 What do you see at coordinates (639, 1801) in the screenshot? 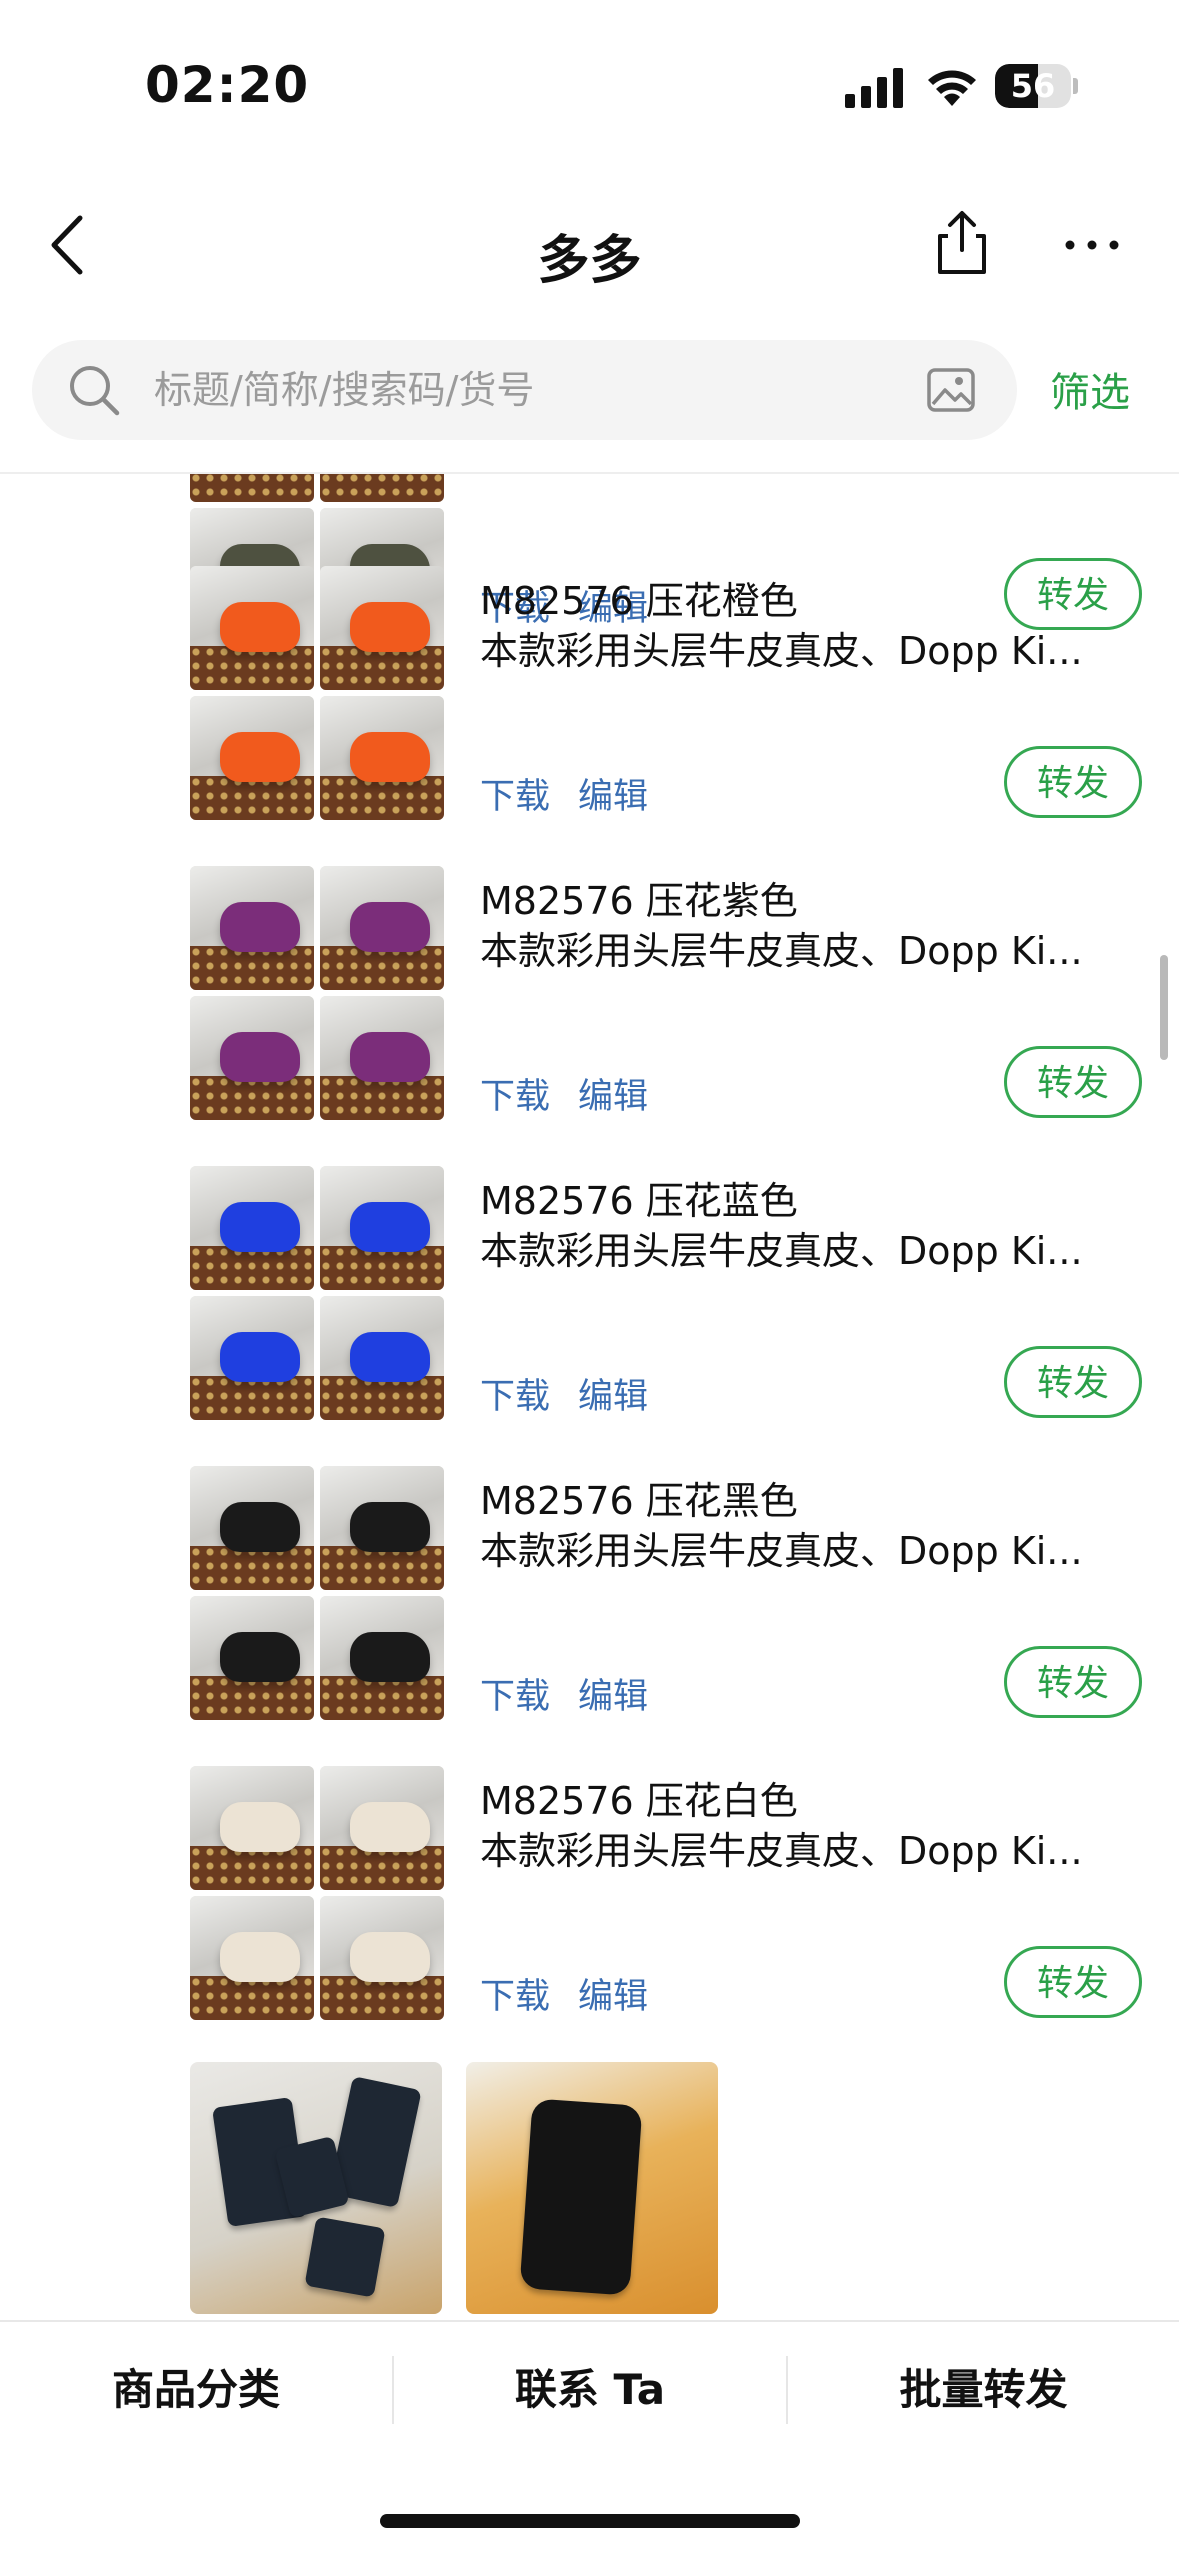
I see `item-title: M82576 压花白色` at bounding box center [639, 1801].